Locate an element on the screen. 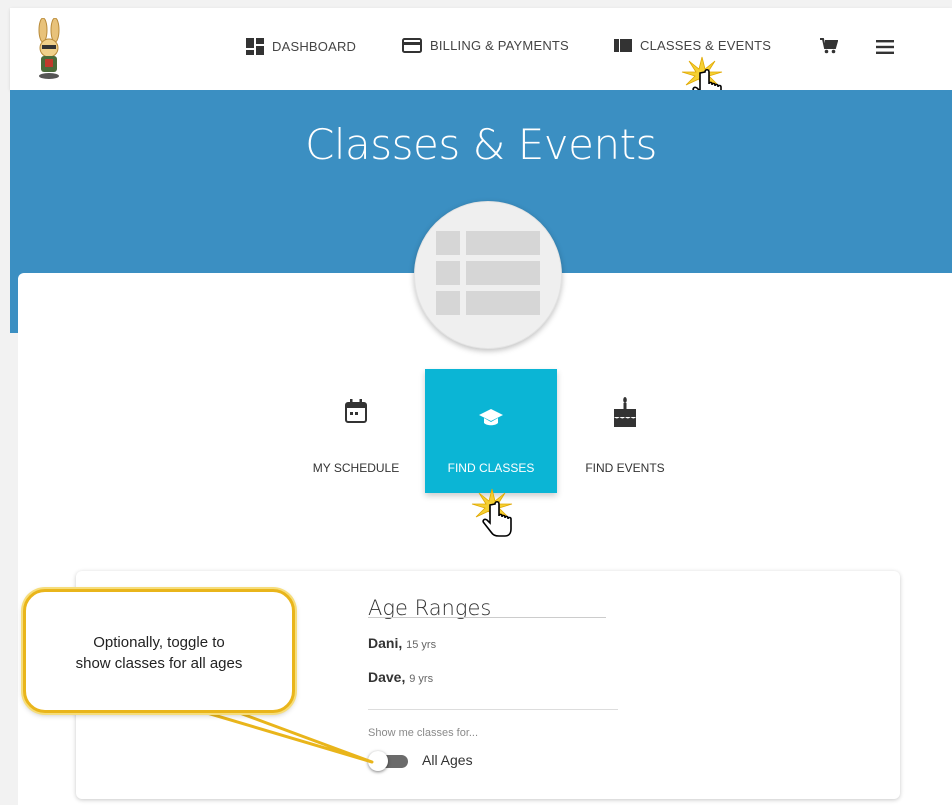  tab-find-events-label: FIND EVENTS is located at coordinates (625, 468).